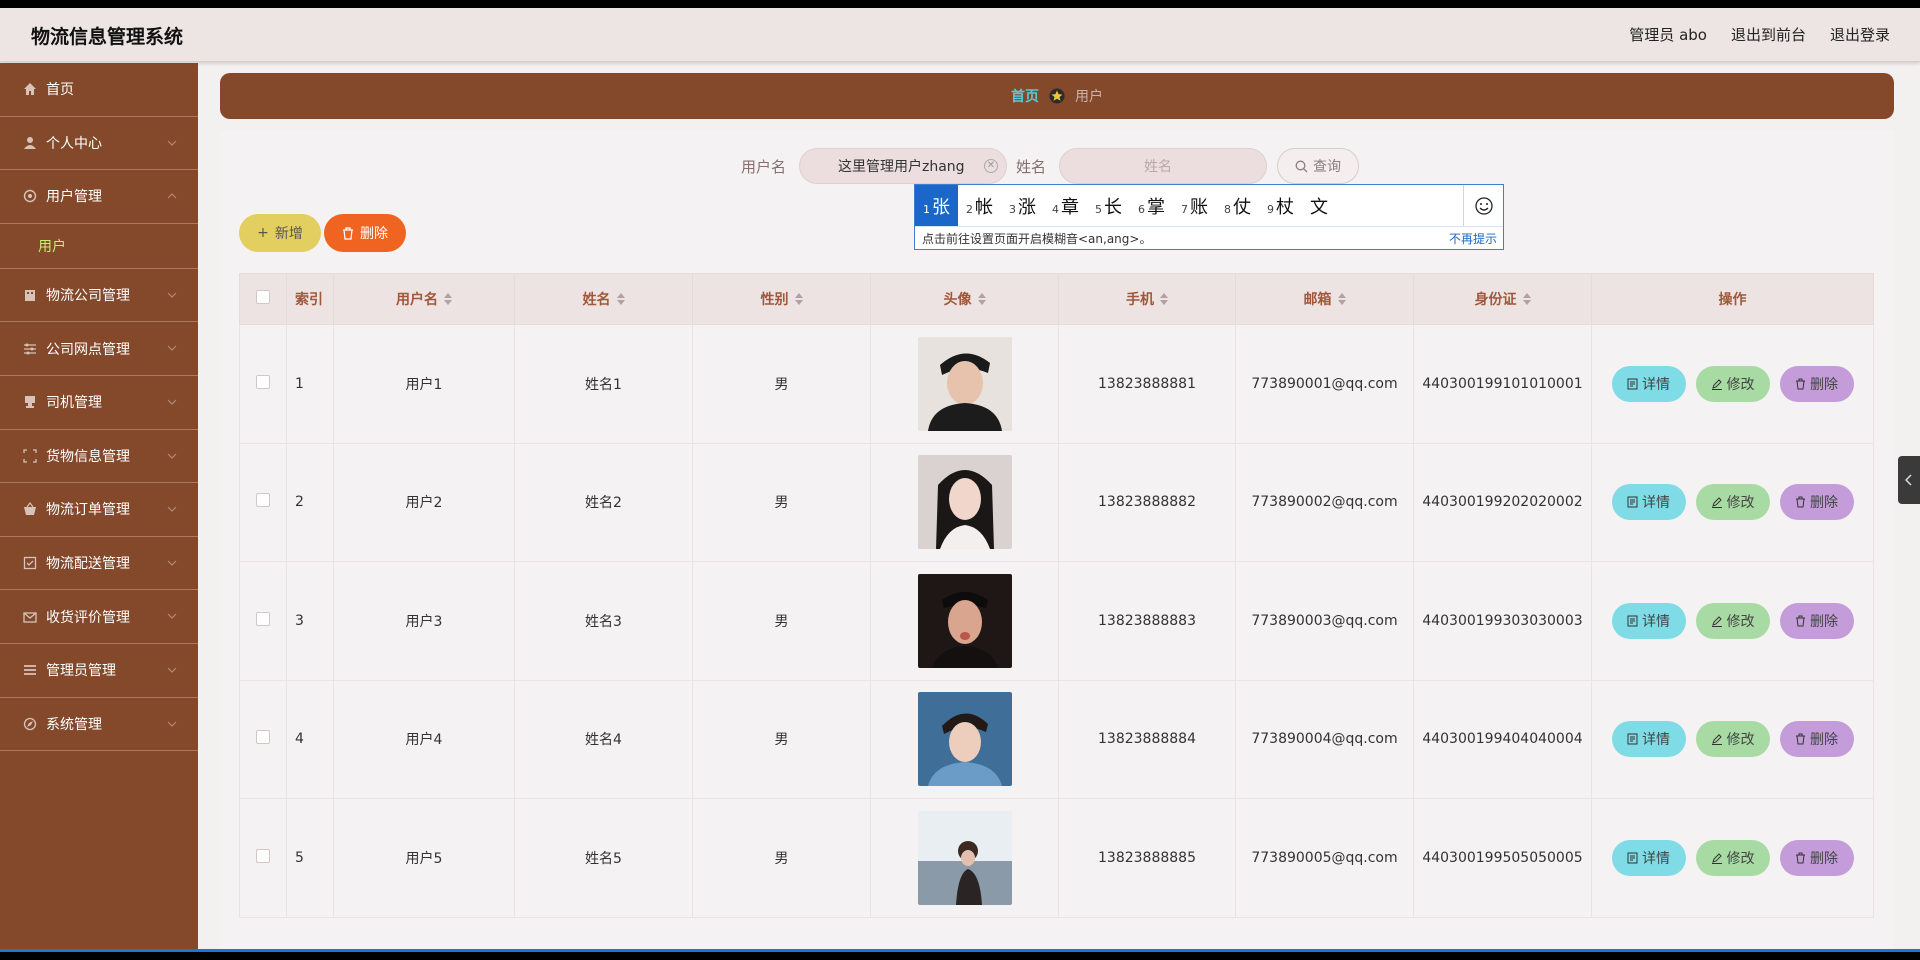 This screenshot has width=1920, height=960. I want to click on breadcrumb-home: 首页, so click(1025, 96).